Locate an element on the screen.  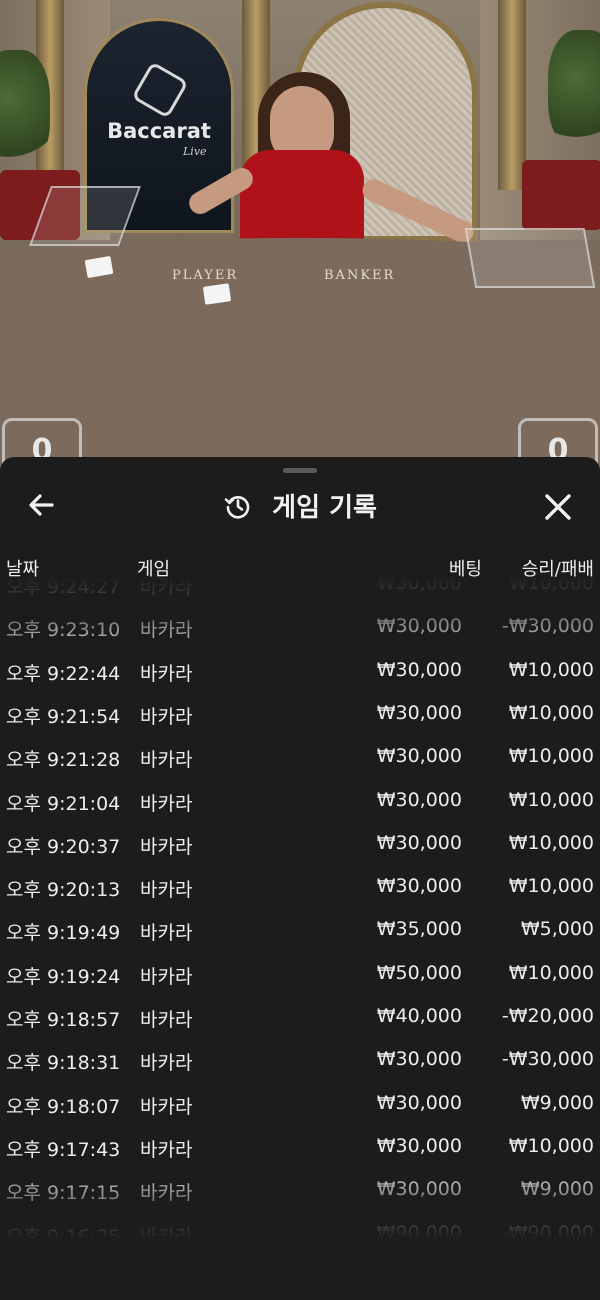
history-icon is located at coordinates (237, 507).